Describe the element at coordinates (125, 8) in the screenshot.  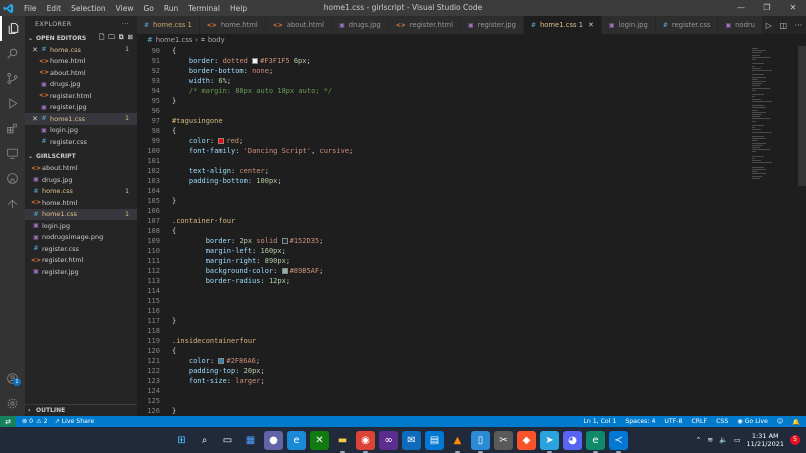
I see `menu-item-view: View` at that location.